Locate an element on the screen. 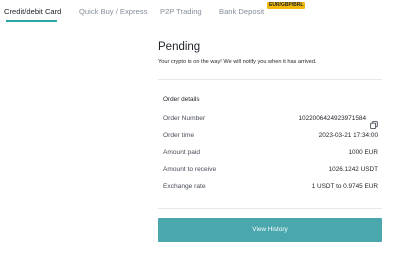 The image size is (401, 280). exchange-rate-value: 1 USDT to 0.9745 EUR is located at coordinates (344, 186).